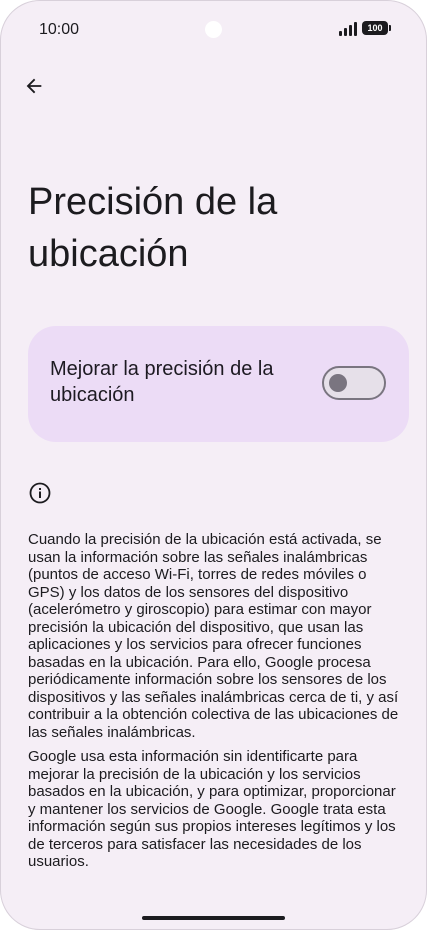  I want to click on status-bar: 10:00 100, so click(213, 30).